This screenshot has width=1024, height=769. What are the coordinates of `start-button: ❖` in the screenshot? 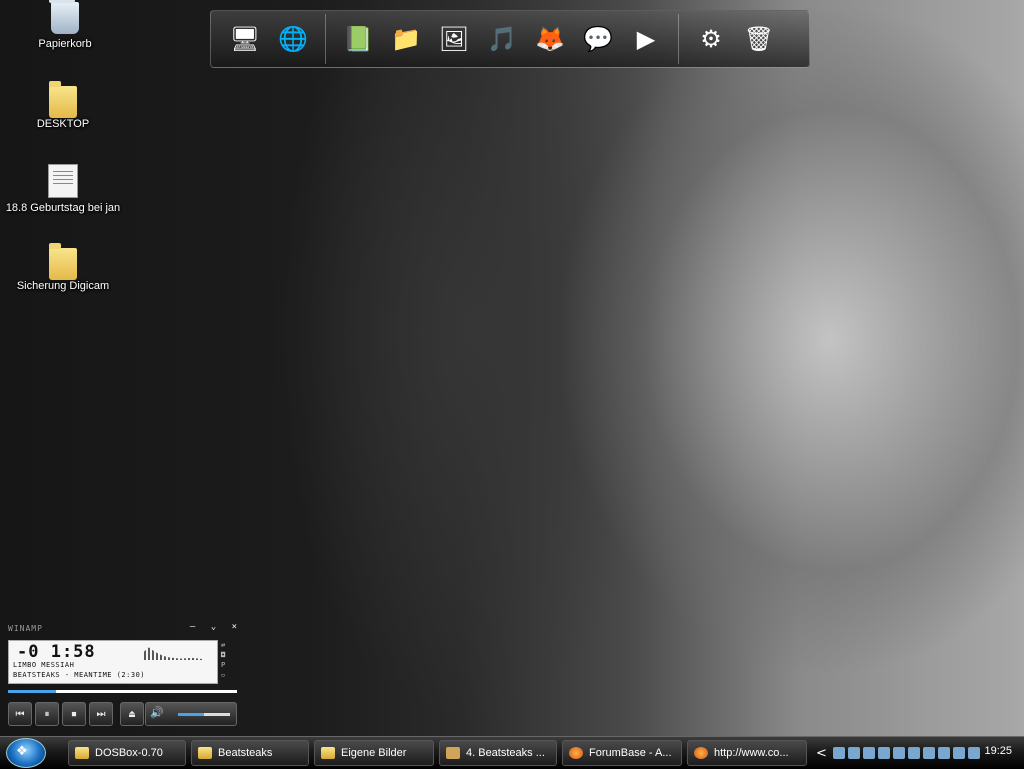 It's located at (26, 753).